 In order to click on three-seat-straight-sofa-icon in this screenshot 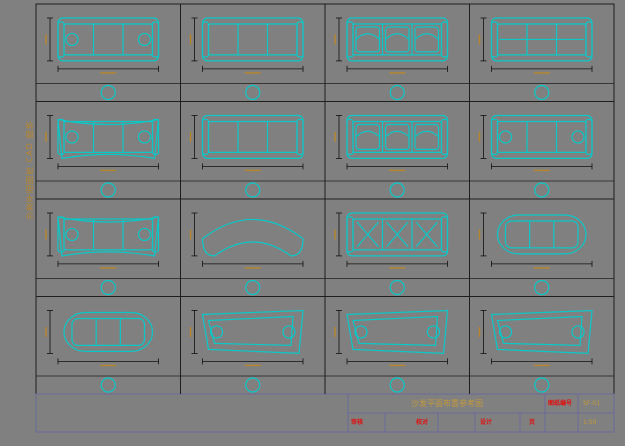, I will do `click(252, 59)`.